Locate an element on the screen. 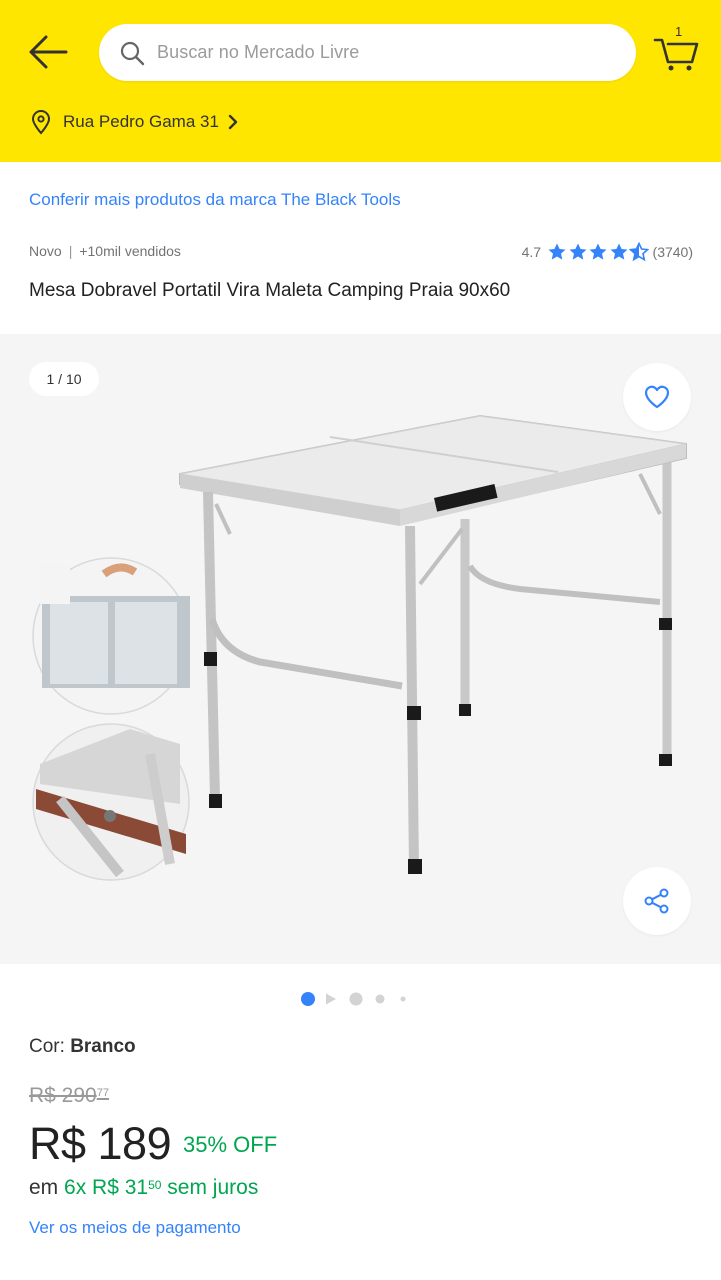 The width and height of the screenshot is (721, 1280). pagination-dot-active is located at coordinates (308, 999).